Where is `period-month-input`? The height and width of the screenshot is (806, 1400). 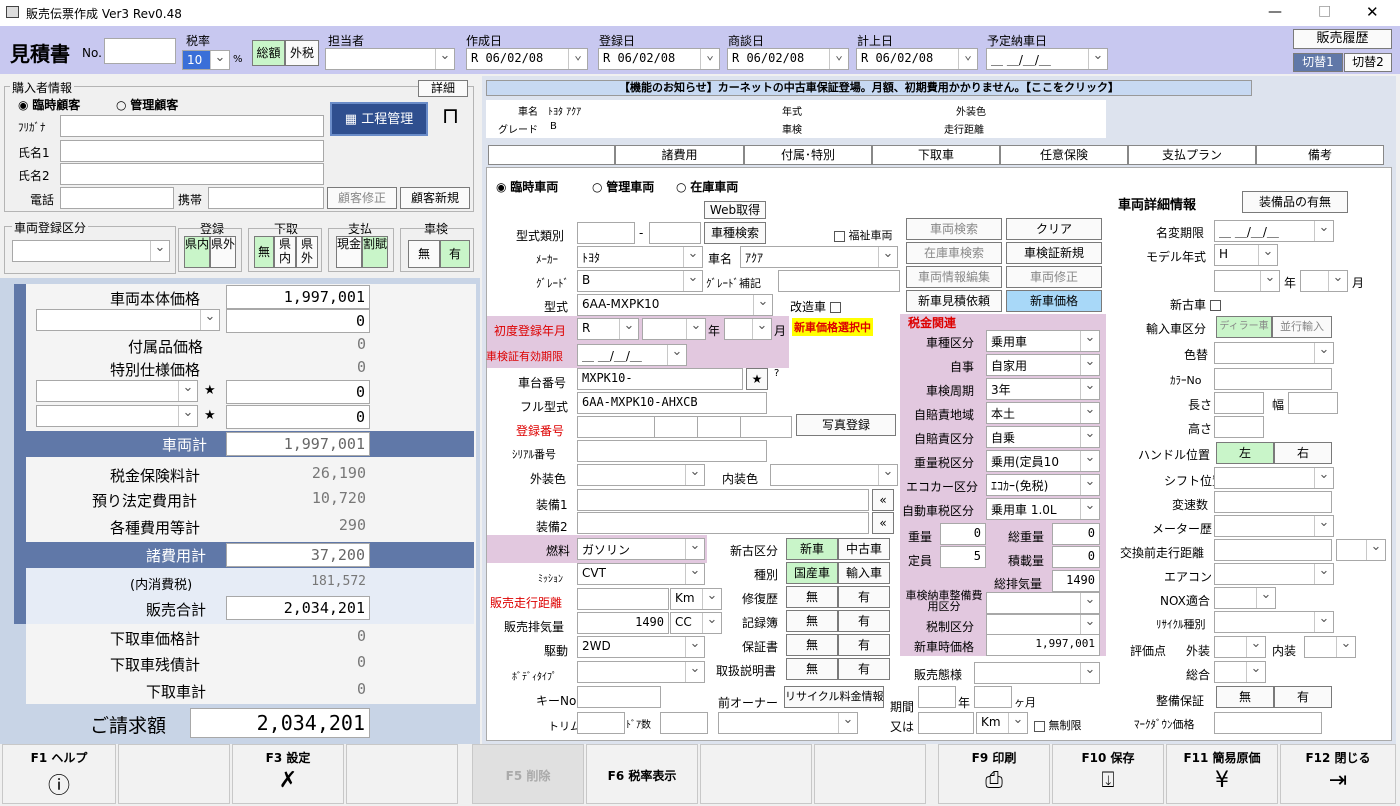
period-month-input is located at coordinates (993, 697).